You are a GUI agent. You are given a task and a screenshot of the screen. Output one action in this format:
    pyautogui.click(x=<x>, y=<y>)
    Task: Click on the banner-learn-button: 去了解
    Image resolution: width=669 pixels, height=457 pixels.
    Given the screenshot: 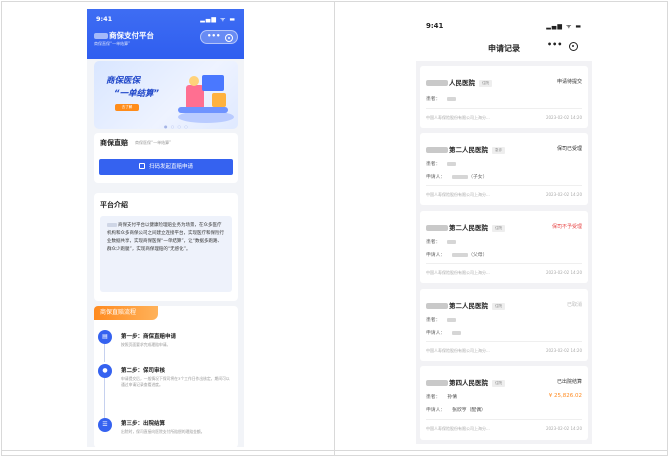 What is the action you would take?
    pyautogui.click(x=127, y=107)
    